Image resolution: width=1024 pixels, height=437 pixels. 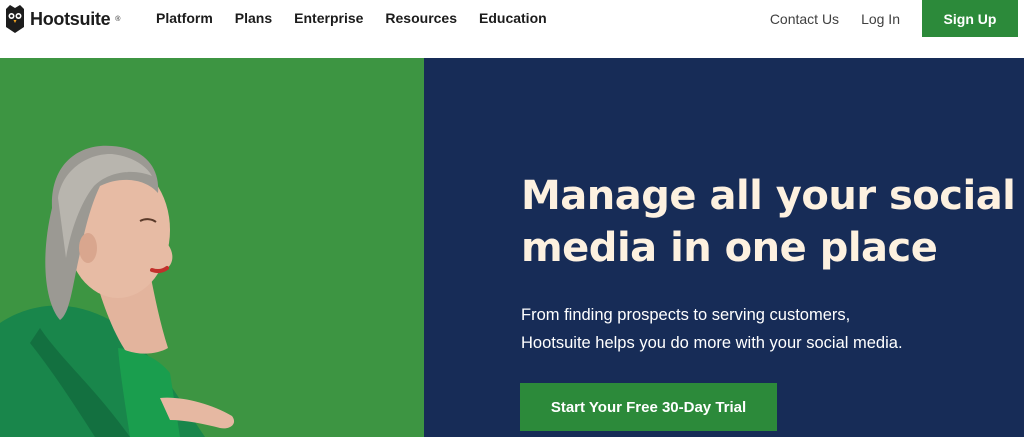 I want to click on owl-logo-icon, so click(x=15, y=19).